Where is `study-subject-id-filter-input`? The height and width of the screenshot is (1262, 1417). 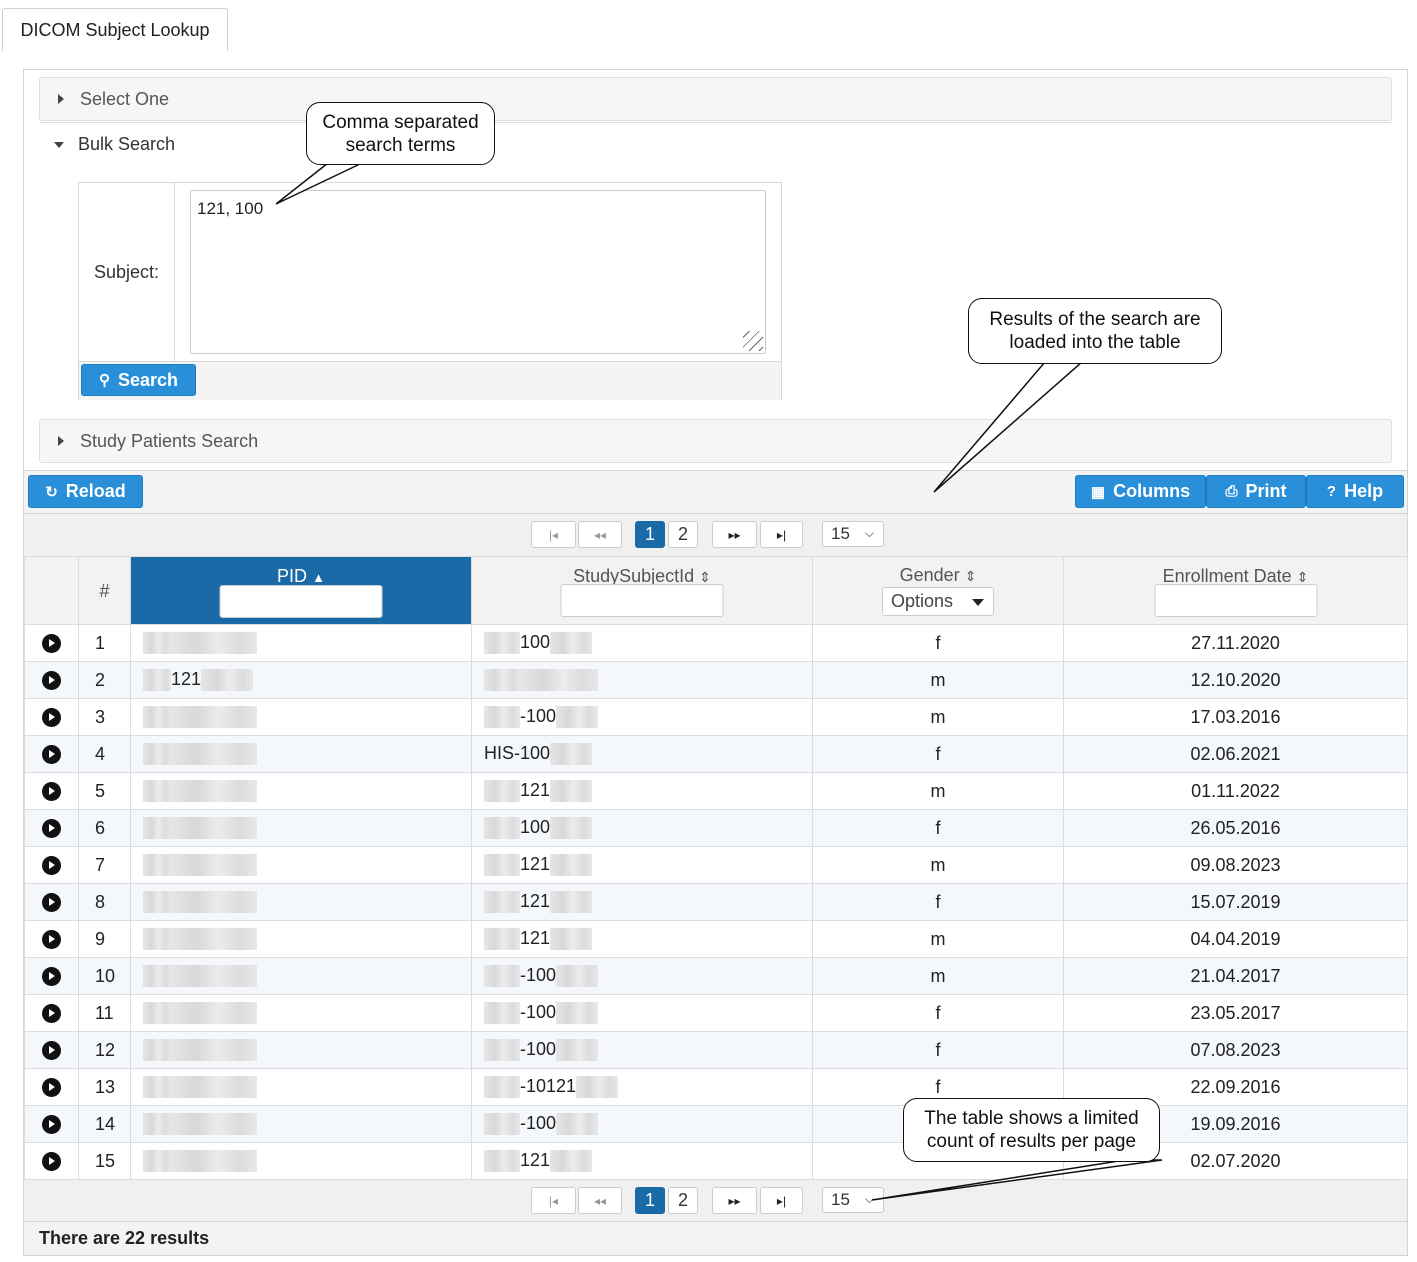 study-subject-id-filter-input is located at coordinates (642, 600).